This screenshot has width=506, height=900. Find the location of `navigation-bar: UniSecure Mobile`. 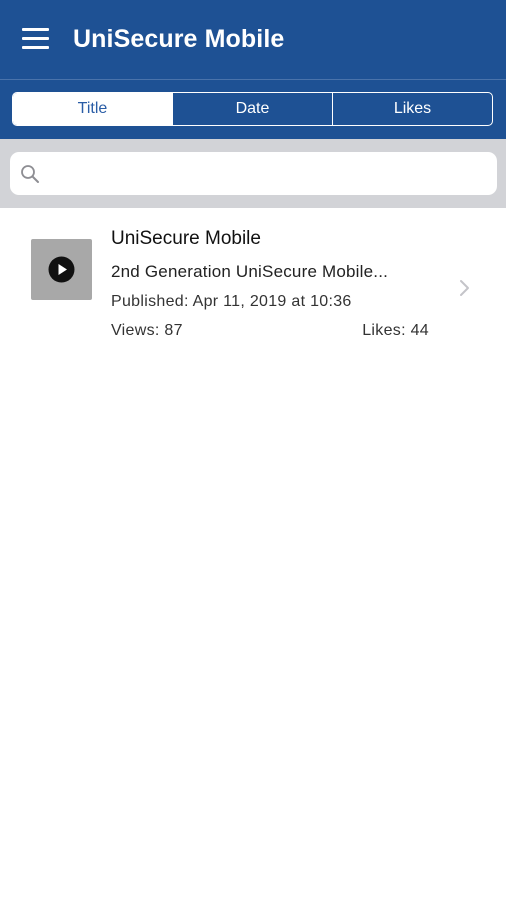

navigation-bar: UniSecure Mobile is located at coordinates (253, 40).